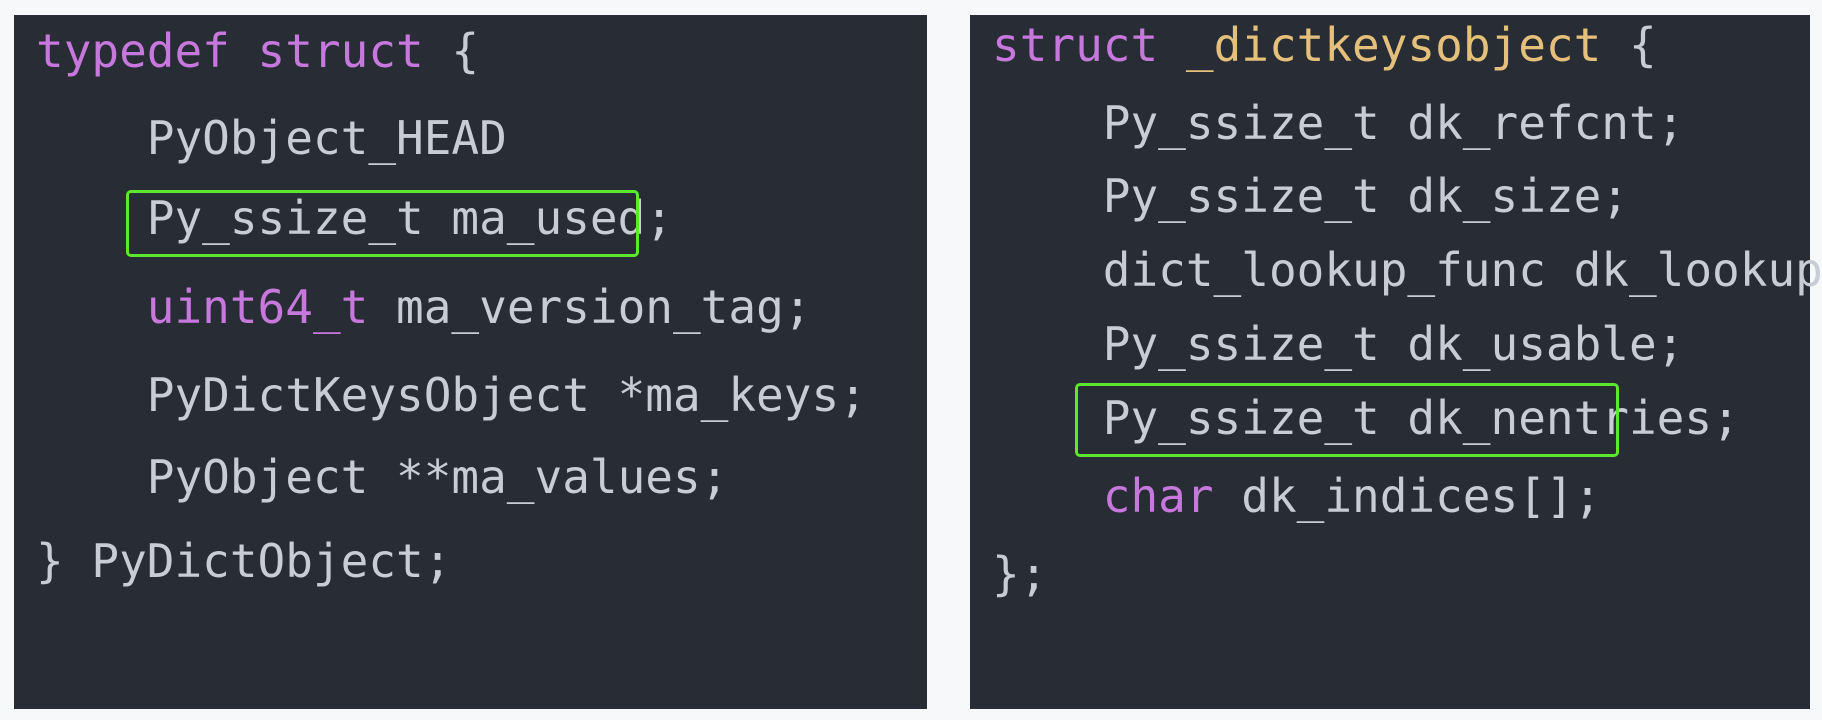 Image resolution: width=1822 pixels, height=720 pixels. I want to click on code-keyword: struct, so click(1075, 45).